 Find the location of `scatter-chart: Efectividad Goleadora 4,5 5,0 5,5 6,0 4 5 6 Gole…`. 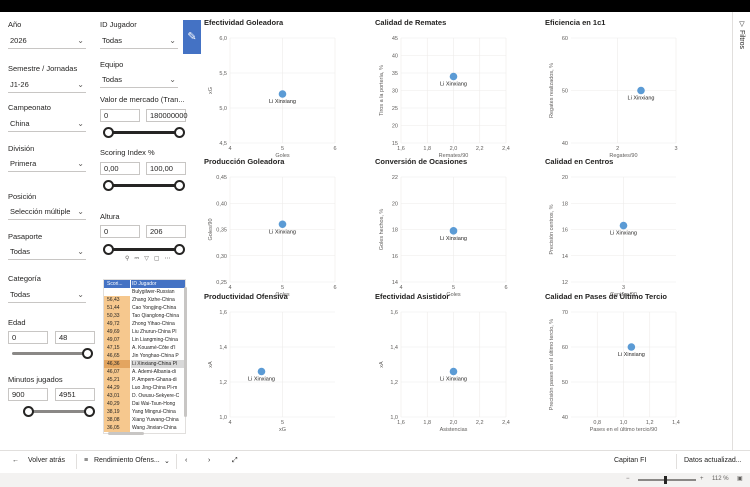

scatter-chart: Efectividad Goleadora 4,5 5,0 5,5 6,0 4 5 6 Gole… is located at coordinates (286, 88).